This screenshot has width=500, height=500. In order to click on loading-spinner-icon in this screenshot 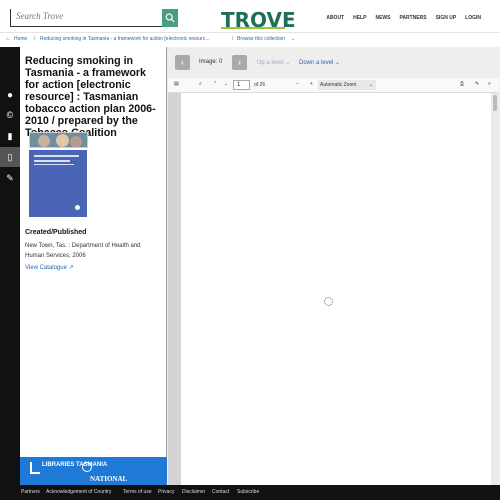, I will do `click(328, 301)`.